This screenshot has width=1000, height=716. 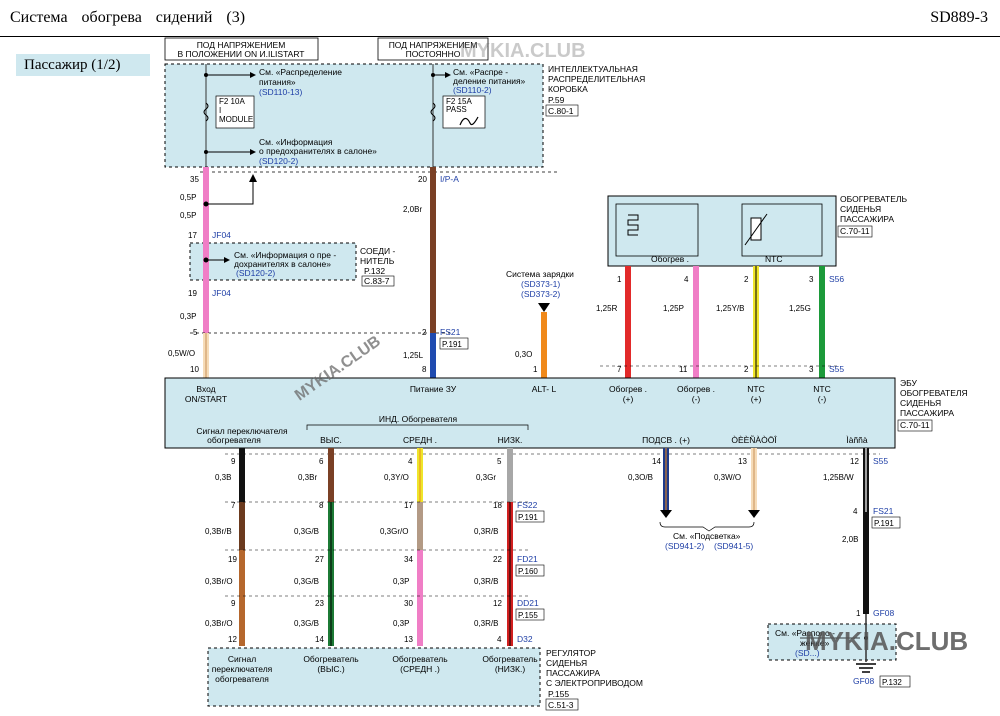 What do you see at coordinates (194, 179) in the screenshot?
I see `pin-35: 35` at bounding box center [194, 179].